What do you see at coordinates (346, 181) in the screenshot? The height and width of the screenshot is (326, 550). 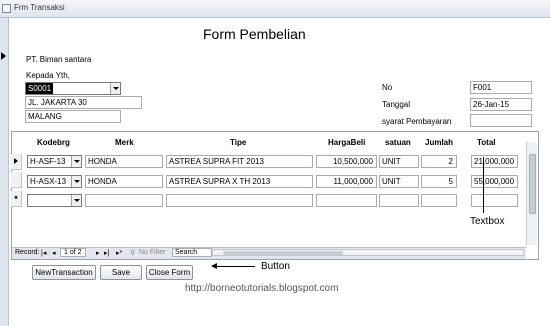 I see `hargabeli-cell: 11,000,000` at bounding box center [346, 181].